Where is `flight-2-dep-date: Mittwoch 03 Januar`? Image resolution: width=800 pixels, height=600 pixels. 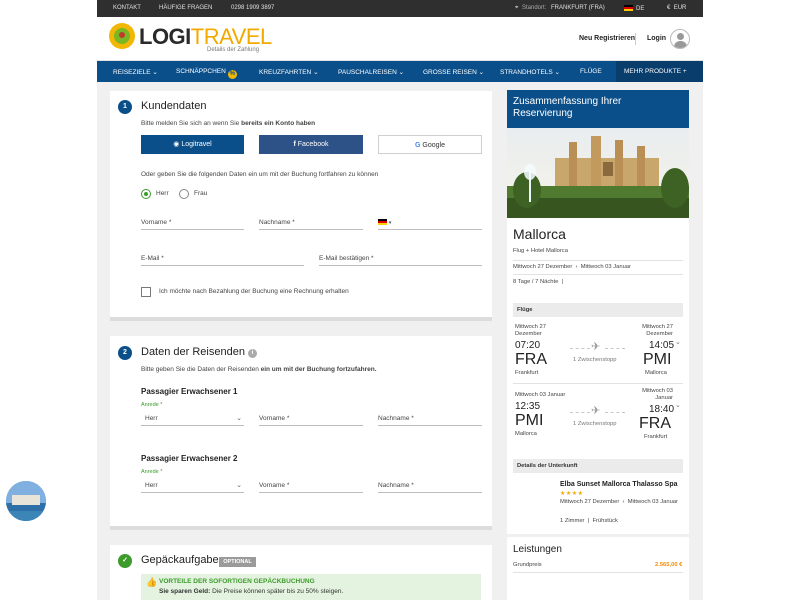
flight-2-dep-date: Mittwoch 03 Januar is located at coordinates (540, 395).